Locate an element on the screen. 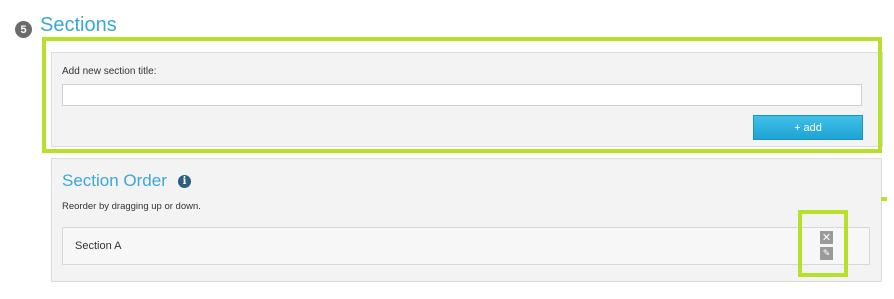 This screenshot has width=894, height=299. add-section-button: + add is located at coordinates (808, 127).